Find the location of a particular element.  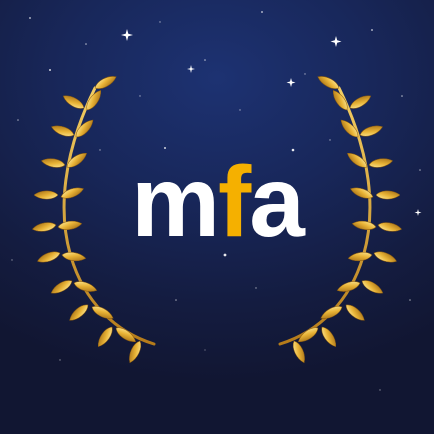

svg-text: mfa is located at coordinates (218, 202).